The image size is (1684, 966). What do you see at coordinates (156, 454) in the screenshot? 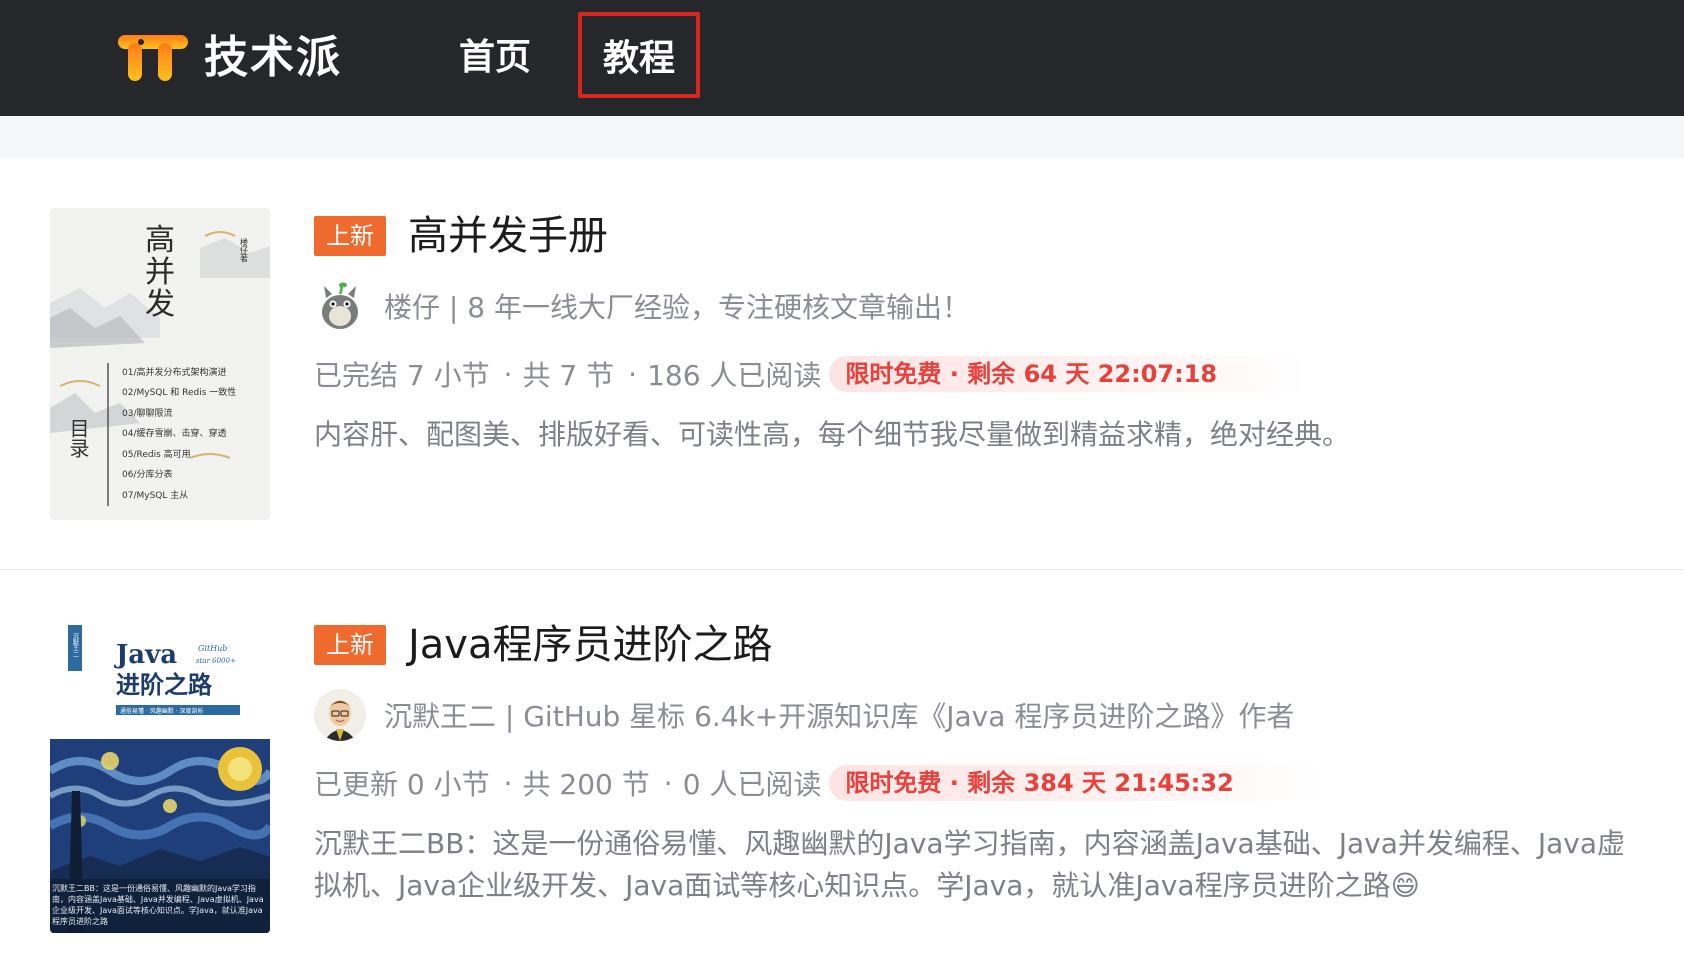
I see `cover-toc-item: 05/Redis 高可用` at bounding box center [156, 454].